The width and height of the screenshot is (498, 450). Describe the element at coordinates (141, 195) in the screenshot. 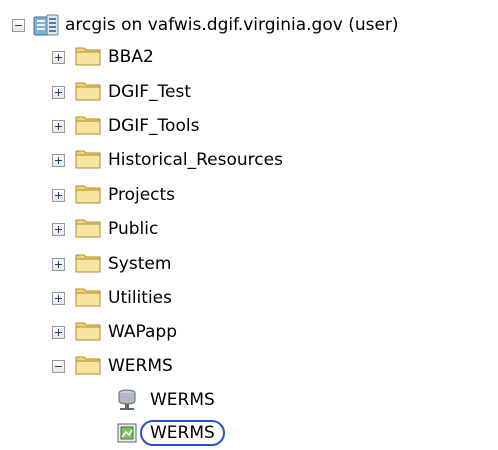

I see `tree-item-label: Projects` at that location.